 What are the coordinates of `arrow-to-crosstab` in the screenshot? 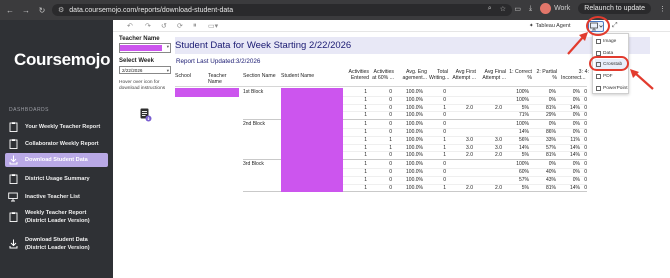 It's located at (642, 79).